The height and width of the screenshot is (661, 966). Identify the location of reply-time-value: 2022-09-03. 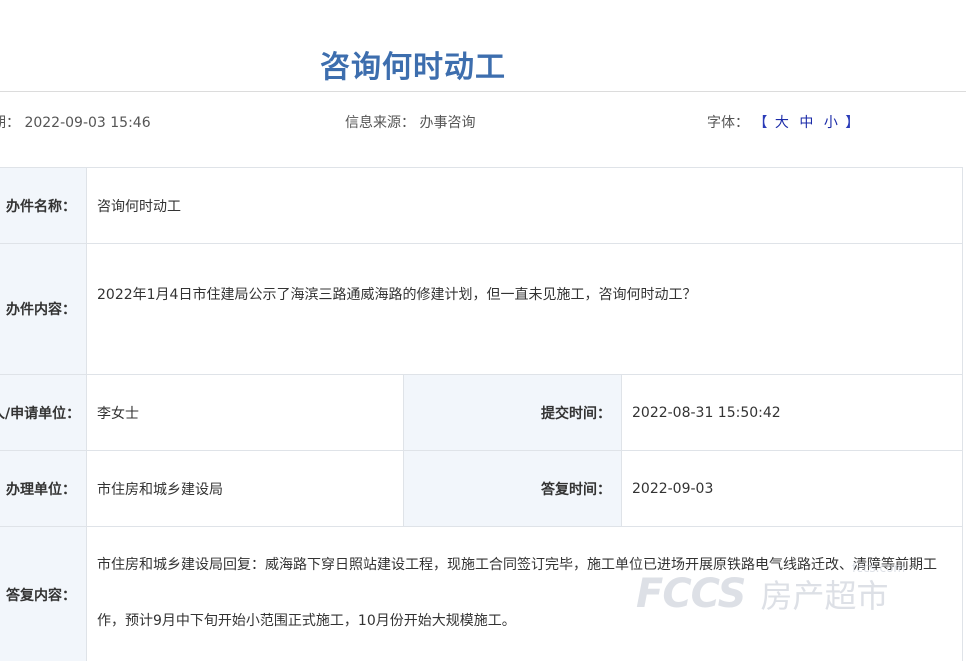
(792, 488).